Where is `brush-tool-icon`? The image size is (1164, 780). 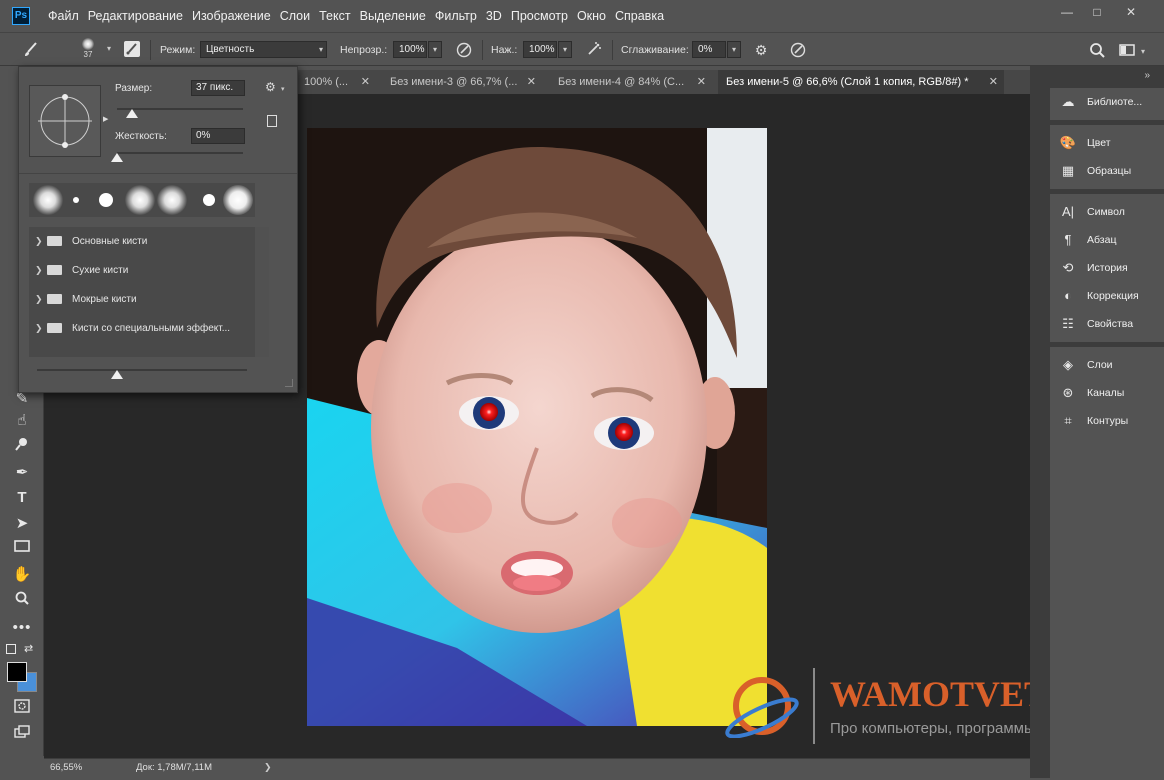
brush-tool-icon is located at coordinates (31, 50).